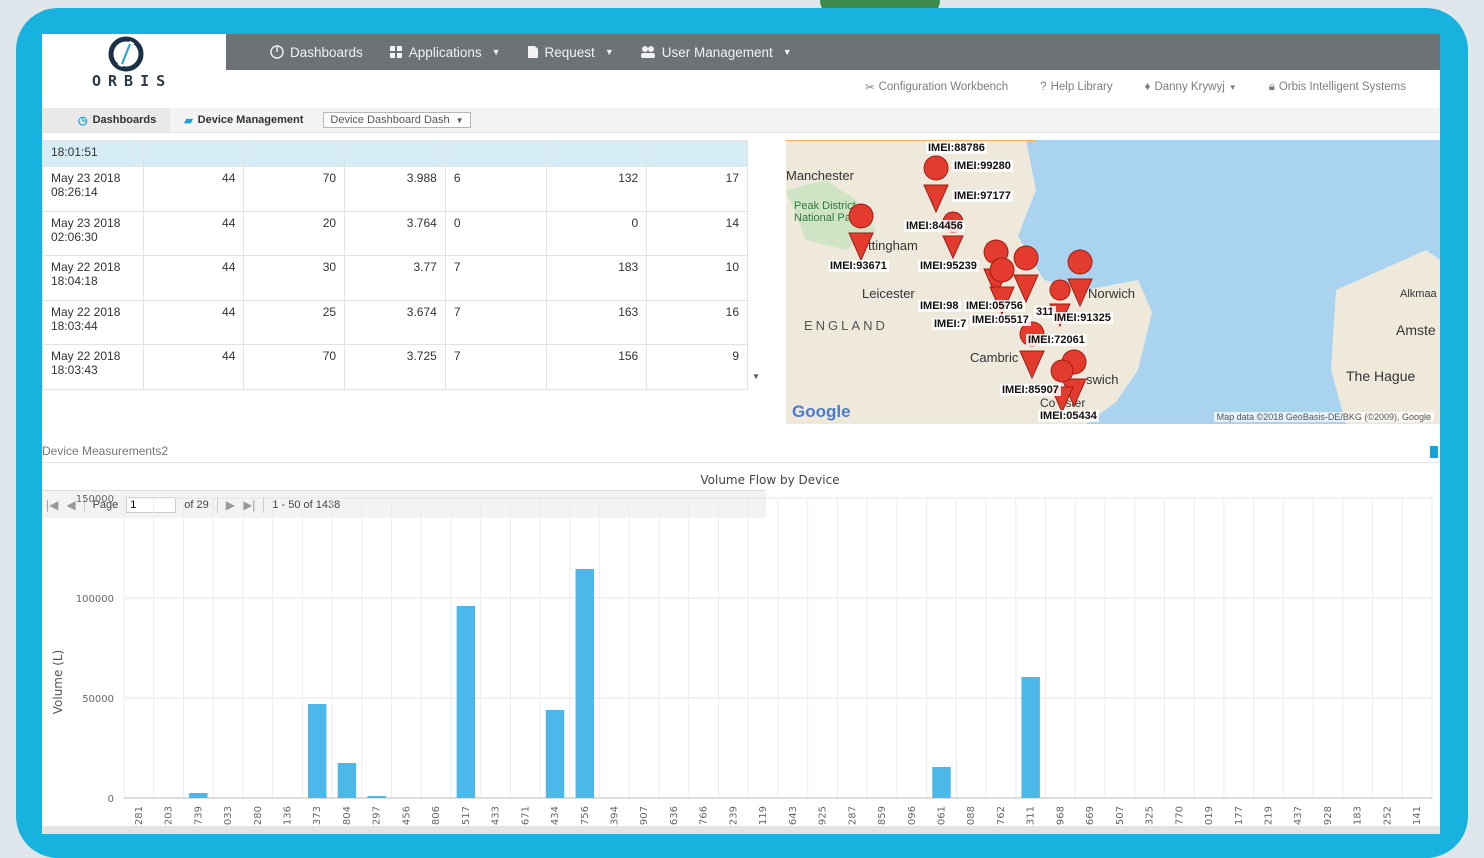 This screenshot has height=858, width=1484. What do you see at coordinates (395, 52) in the screenshot?
I see `grid-icon` at bounding box center [395, 52].